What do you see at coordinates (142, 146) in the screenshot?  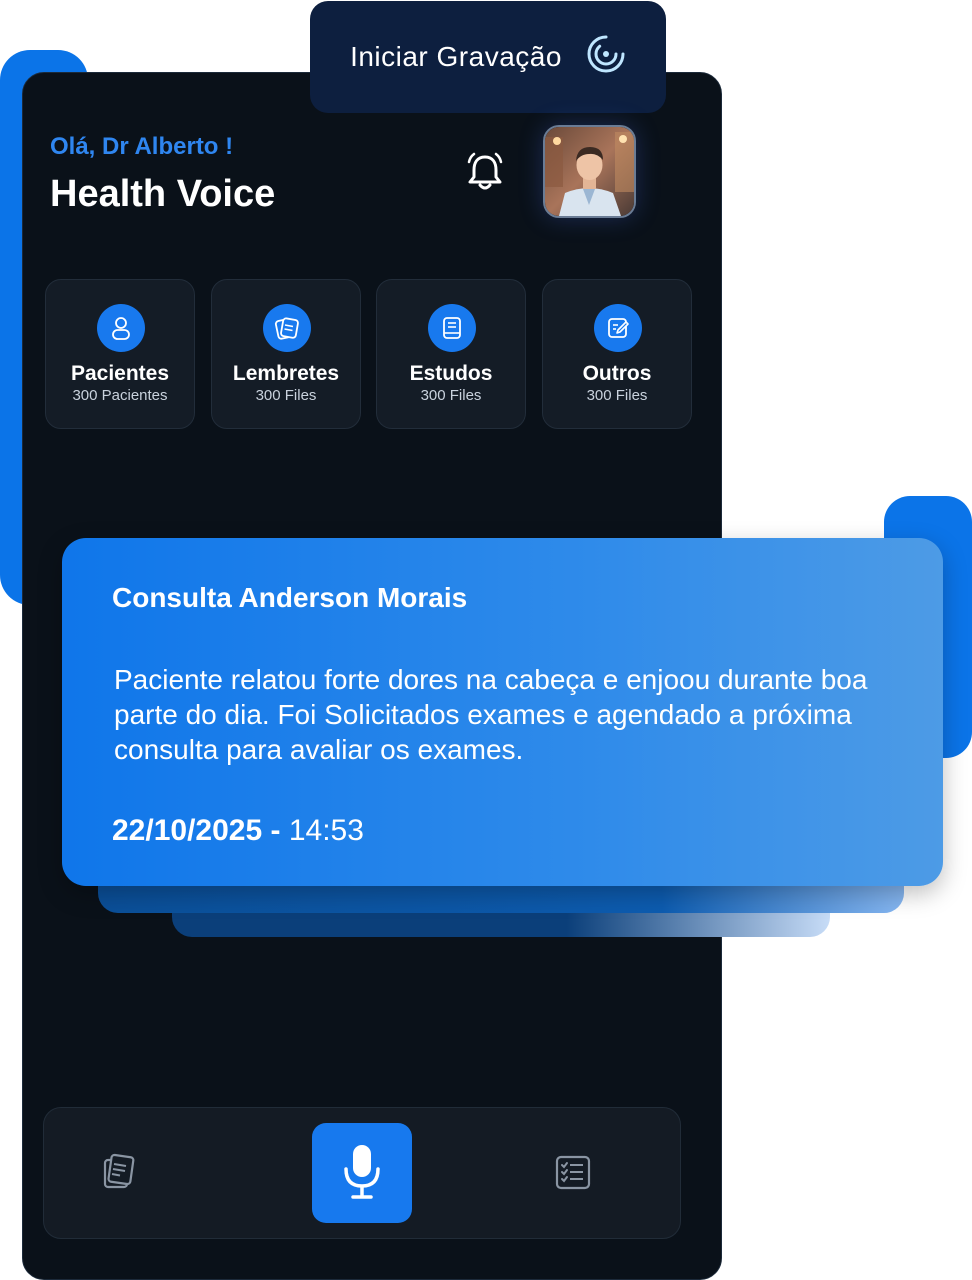 I see `greeting-text: Olá, Dr Alberto !` at bounding box center [142, 146].